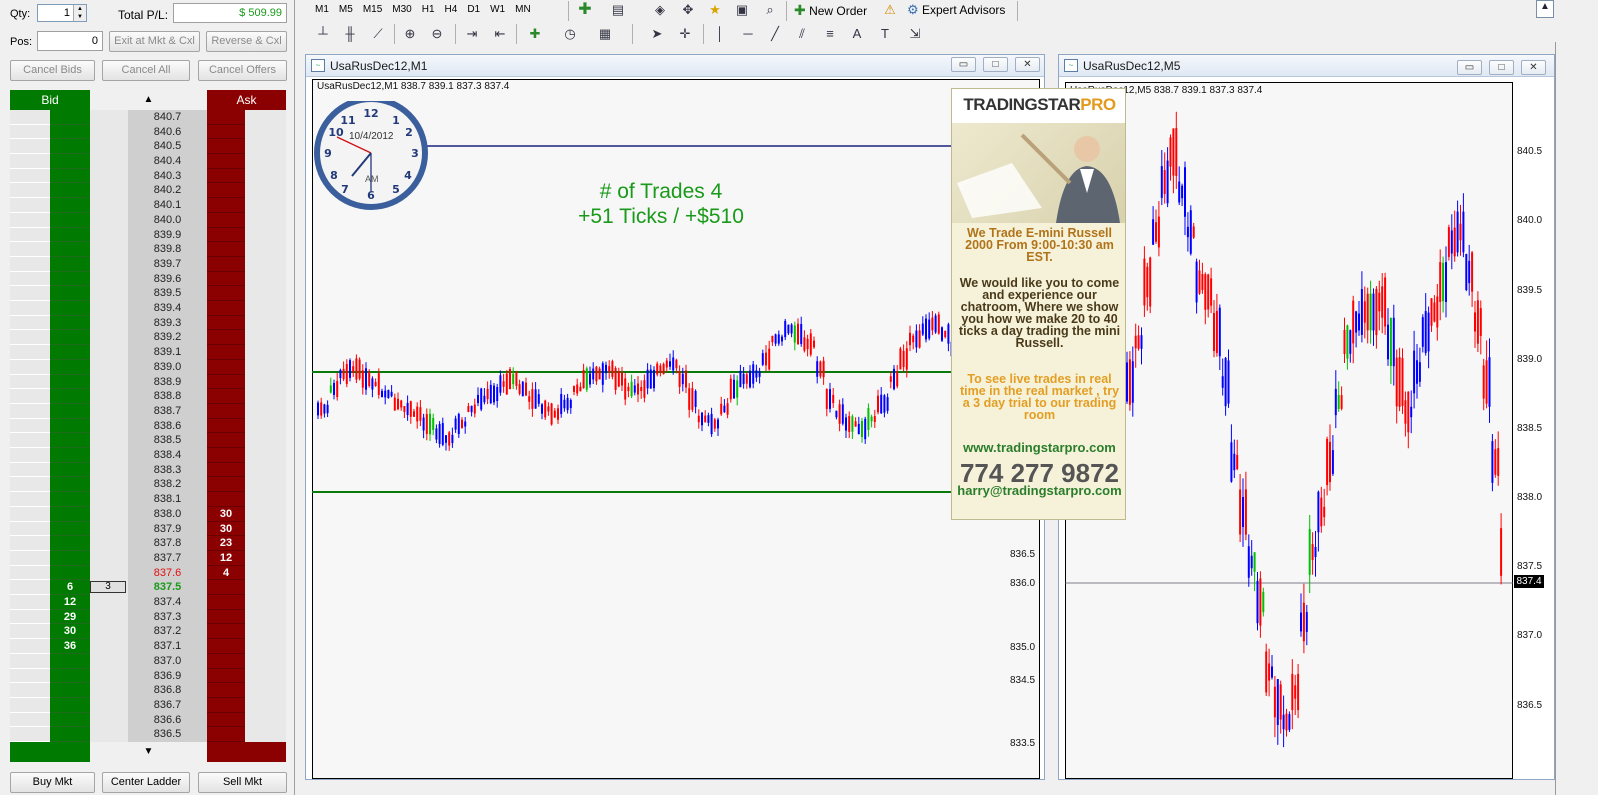 This screenshot has width=1598, height=795. Describe the element at coordinates (148, 690) in the screenshot. I see `ladder-row: 836.8` at that location.